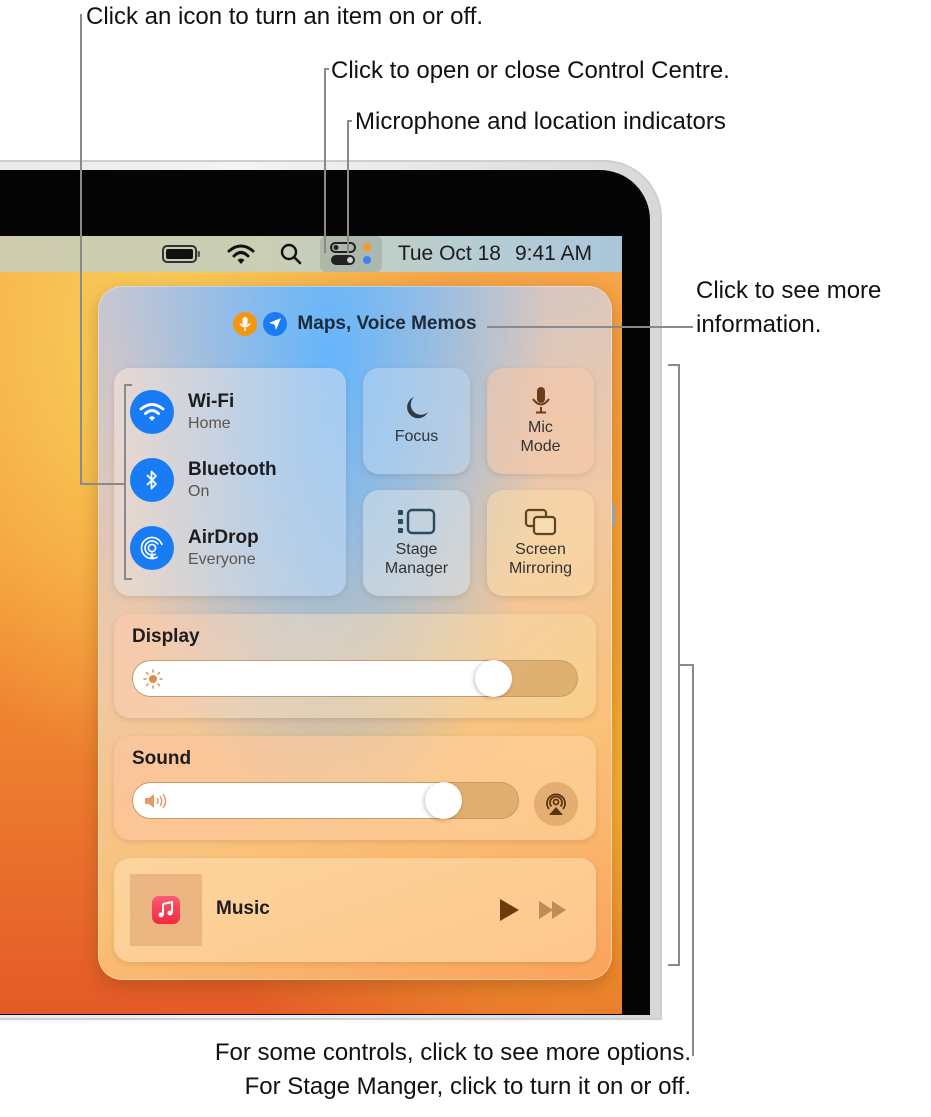 The width and height of the screenshot is (931, 1117). What do you see at coordinates (759, 324) in the screenshot?
I see `callout-more-info-2: information.` at bounding box center [759, 324].